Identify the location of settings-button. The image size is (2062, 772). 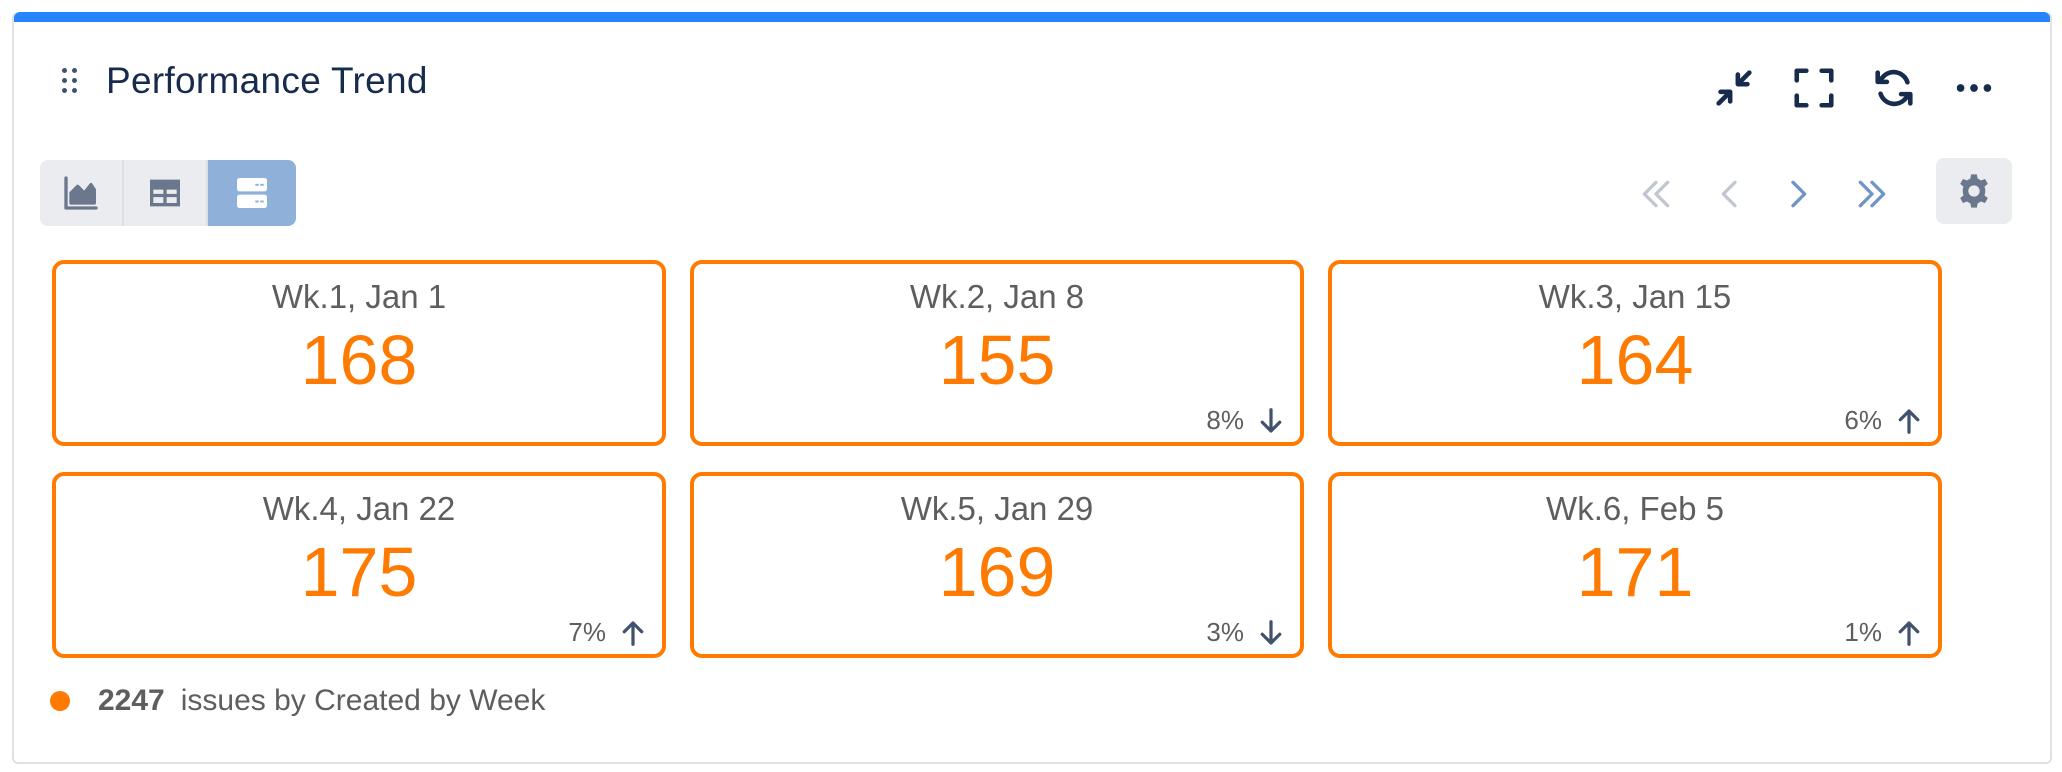
(1974, 191).